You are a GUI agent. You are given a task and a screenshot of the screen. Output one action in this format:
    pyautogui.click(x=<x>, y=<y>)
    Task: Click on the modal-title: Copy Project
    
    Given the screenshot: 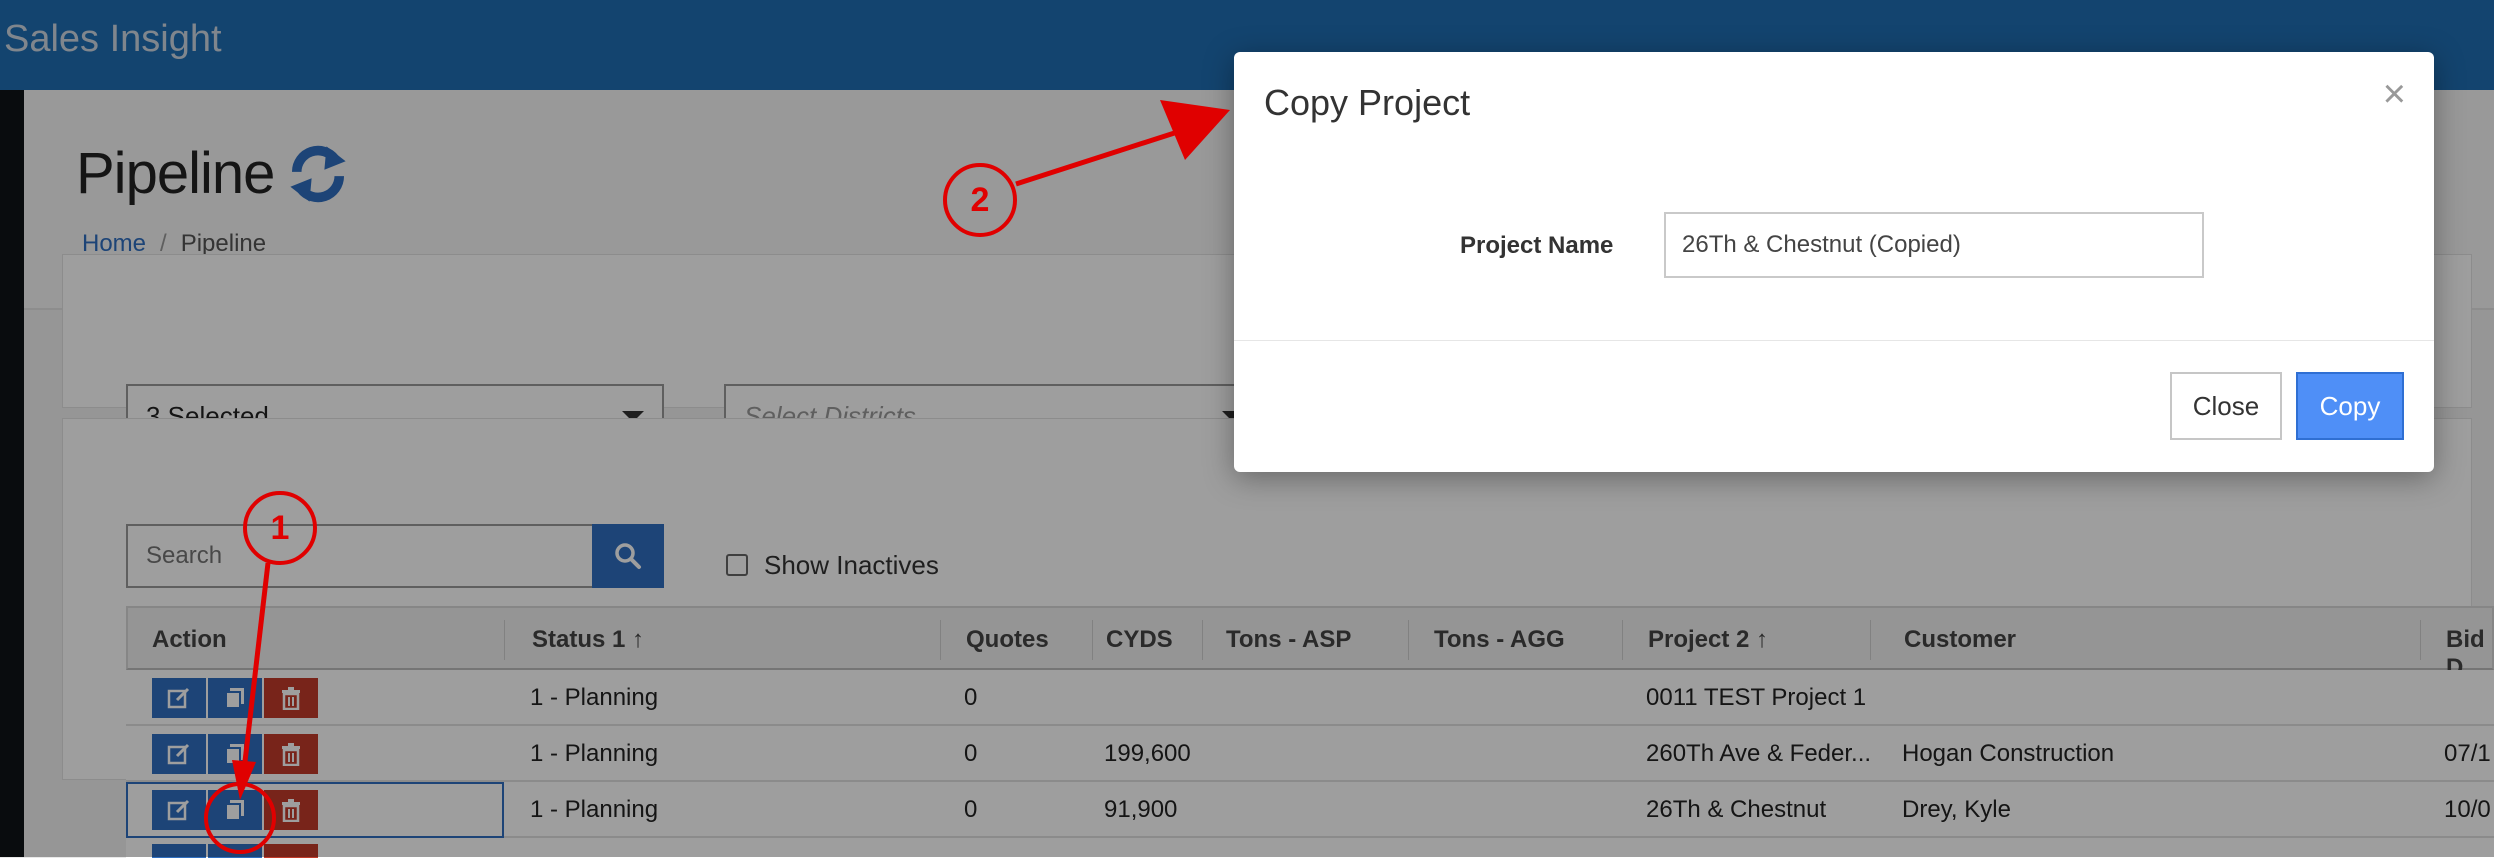 What is the action you would take?
    pyautogui.click(x=1367, y=102)
    